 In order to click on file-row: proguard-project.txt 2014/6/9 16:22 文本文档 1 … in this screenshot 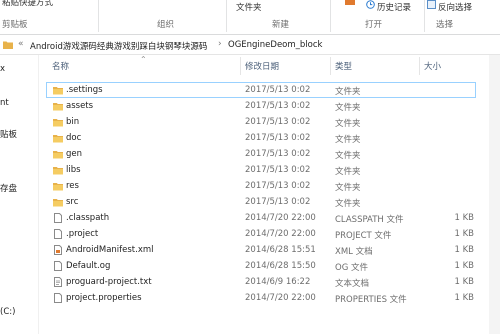, I will do `click(261, 282)`.